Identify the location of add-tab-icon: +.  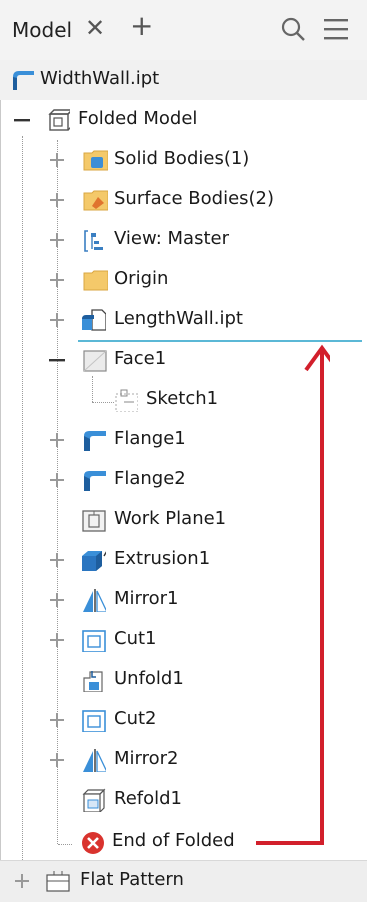
(141, 26).